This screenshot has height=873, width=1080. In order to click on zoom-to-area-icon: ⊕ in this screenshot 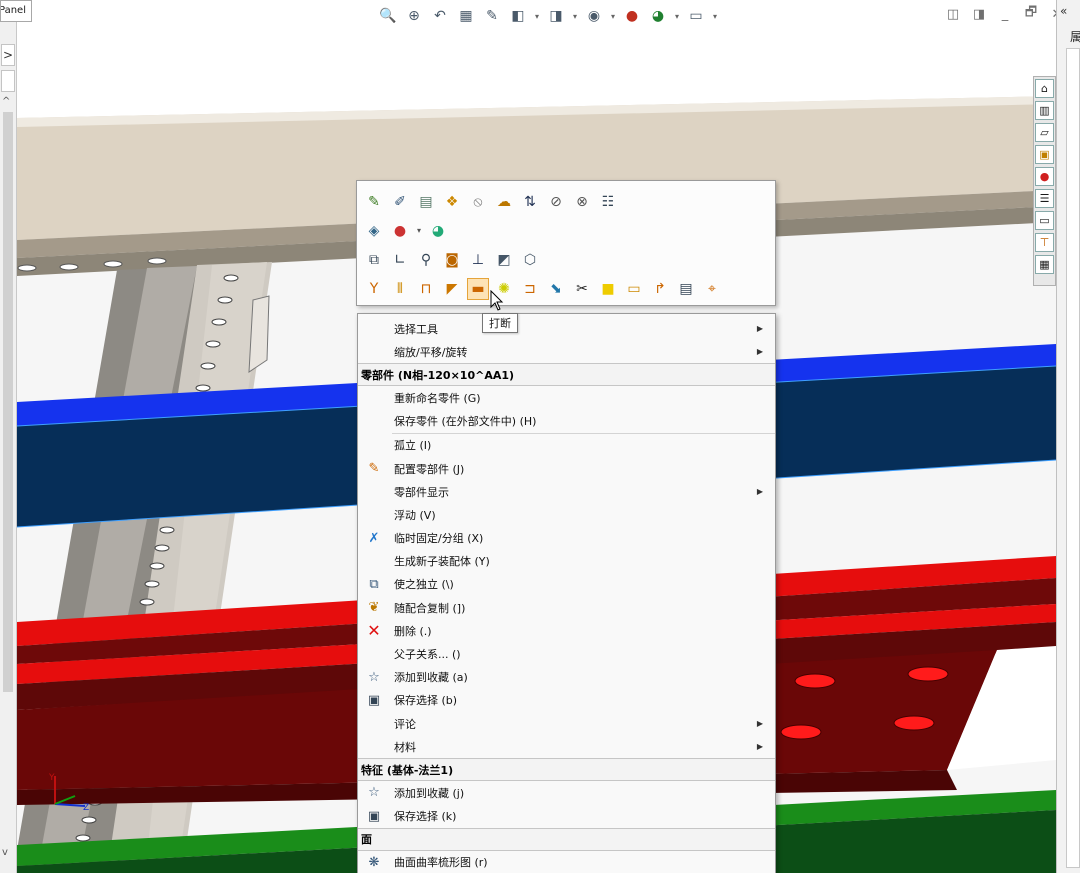, I will do `click(414, 16)`.